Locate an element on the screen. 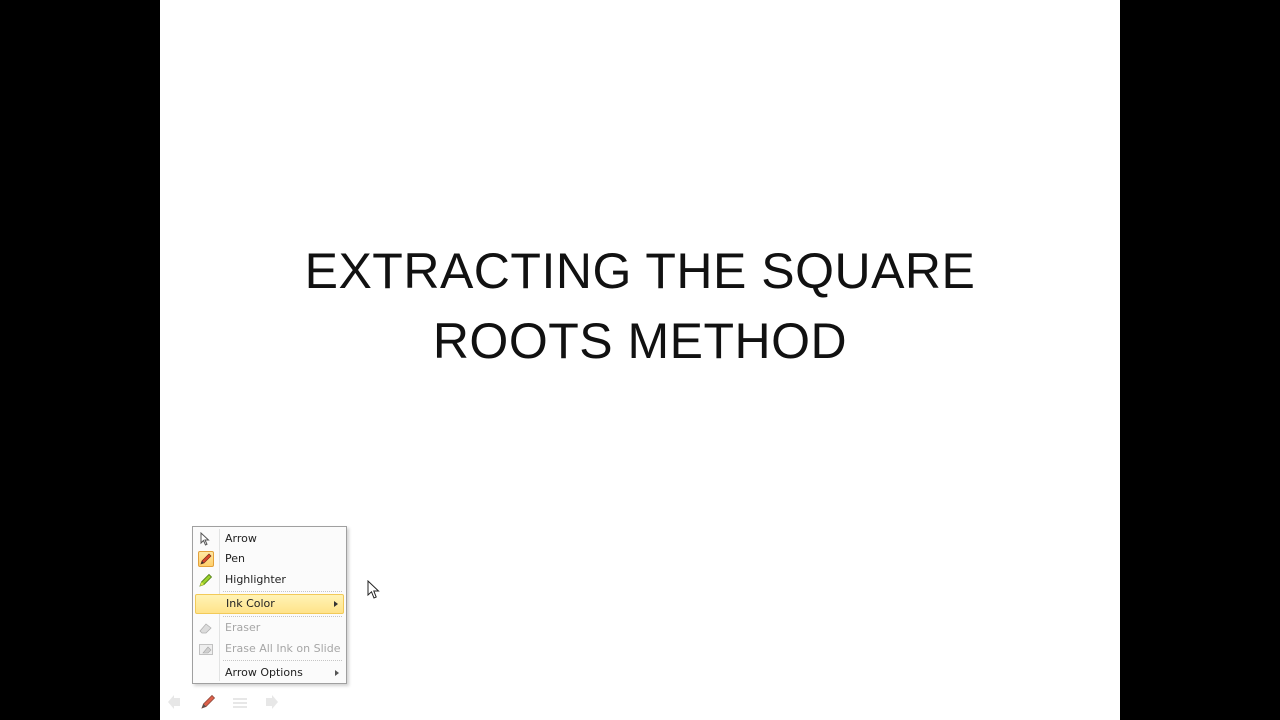 The width and height of the screenshot is (1280, 720). slide-title-line-2: ROOTS METHOD is located at coordinates (640, 341).